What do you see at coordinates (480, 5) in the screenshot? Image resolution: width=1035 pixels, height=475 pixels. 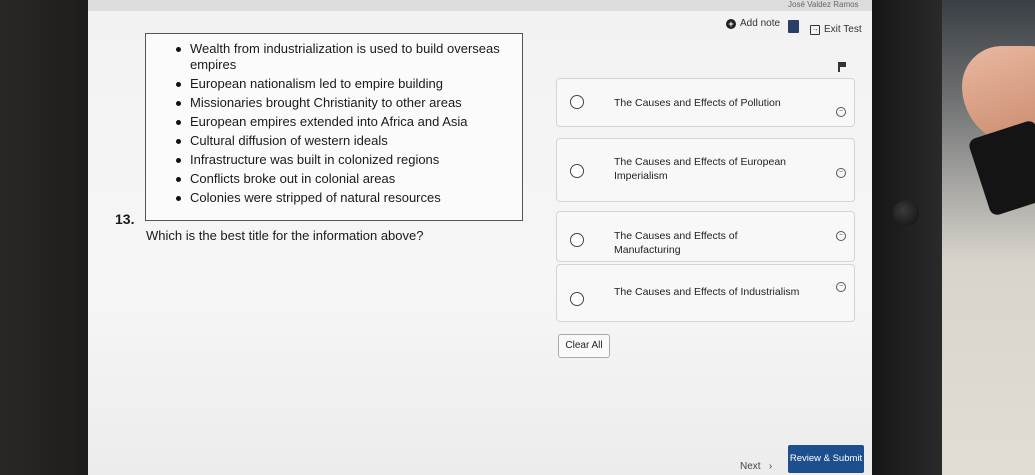 I see `top-bar` at bounding box center [480, 5].